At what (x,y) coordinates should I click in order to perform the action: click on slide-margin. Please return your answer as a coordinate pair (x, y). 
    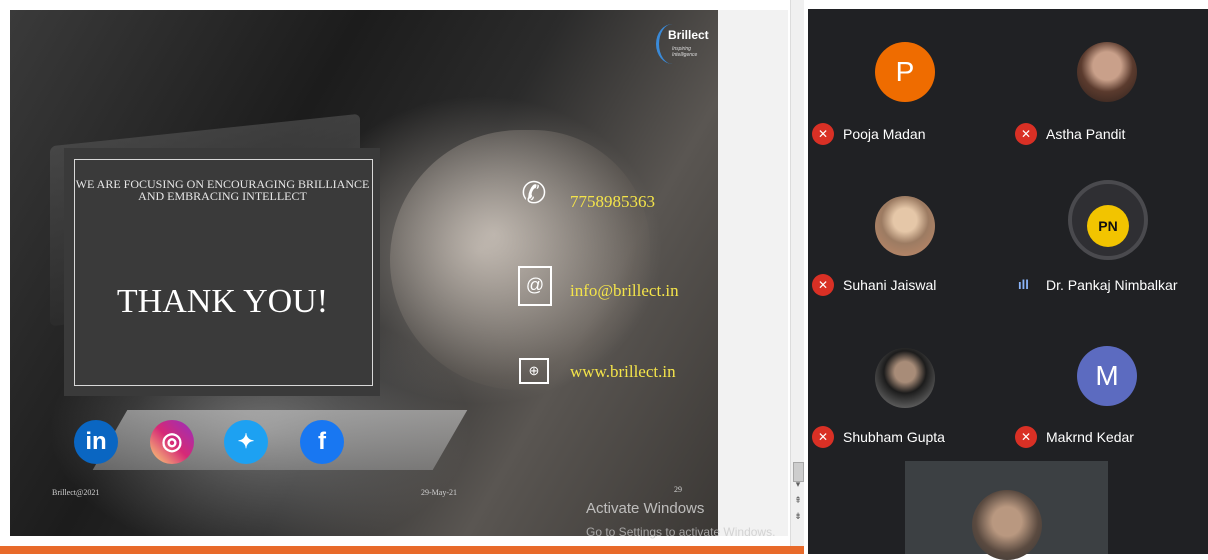
    Looking at the image, I should click on (753, 273).